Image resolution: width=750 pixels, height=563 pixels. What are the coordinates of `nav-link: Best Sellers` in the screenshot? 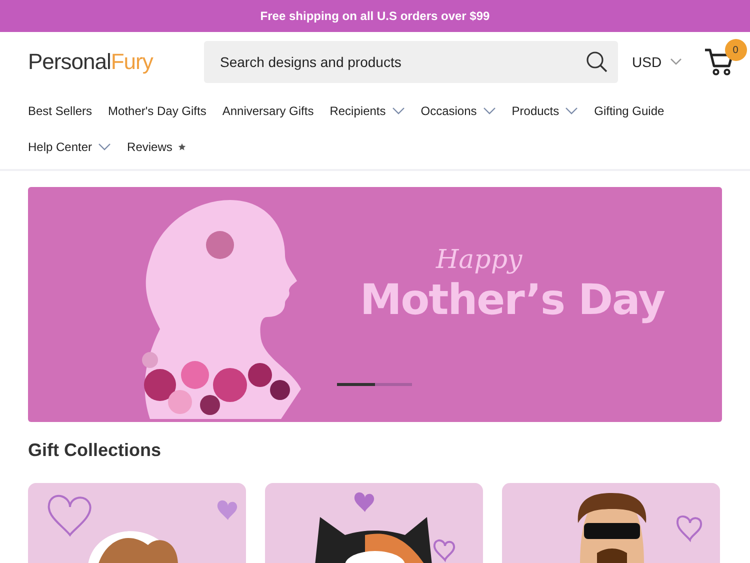 It's located at (60, 111).